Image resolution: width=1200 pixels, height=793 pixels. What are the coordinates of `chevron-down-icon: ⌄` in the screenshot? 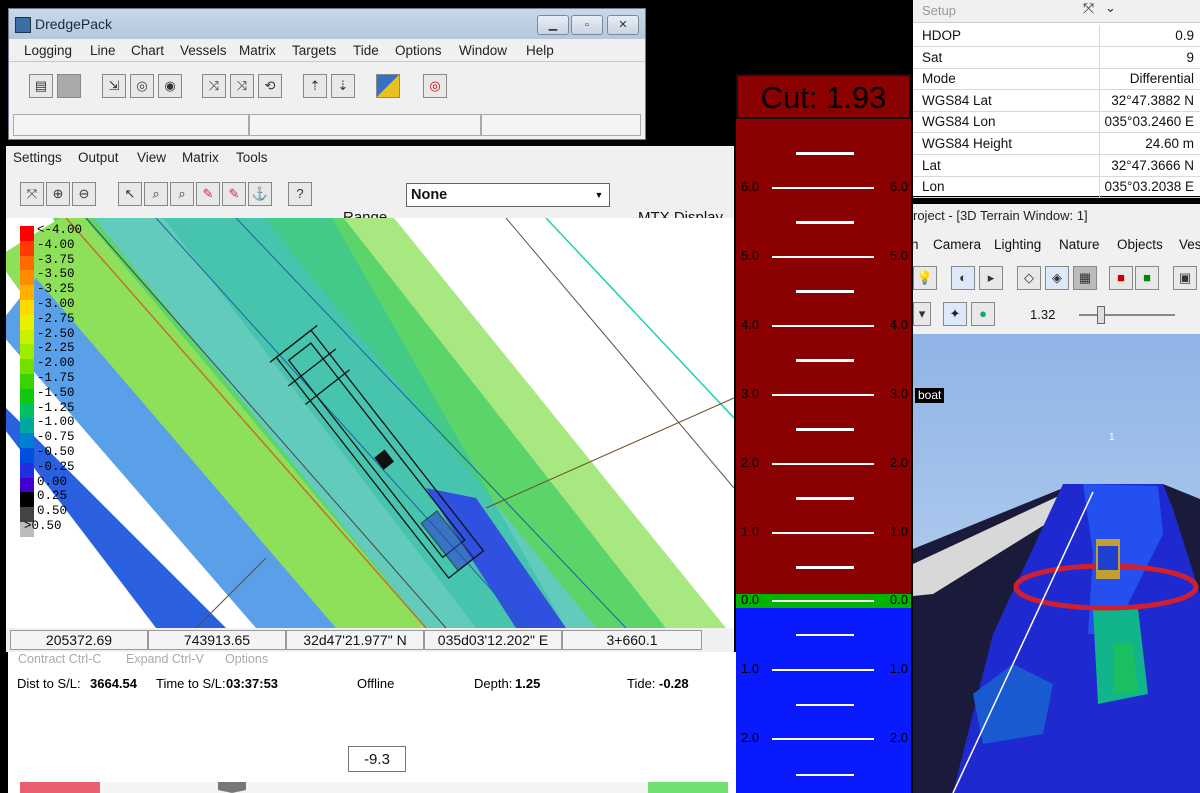 It's located at (1110, 8).